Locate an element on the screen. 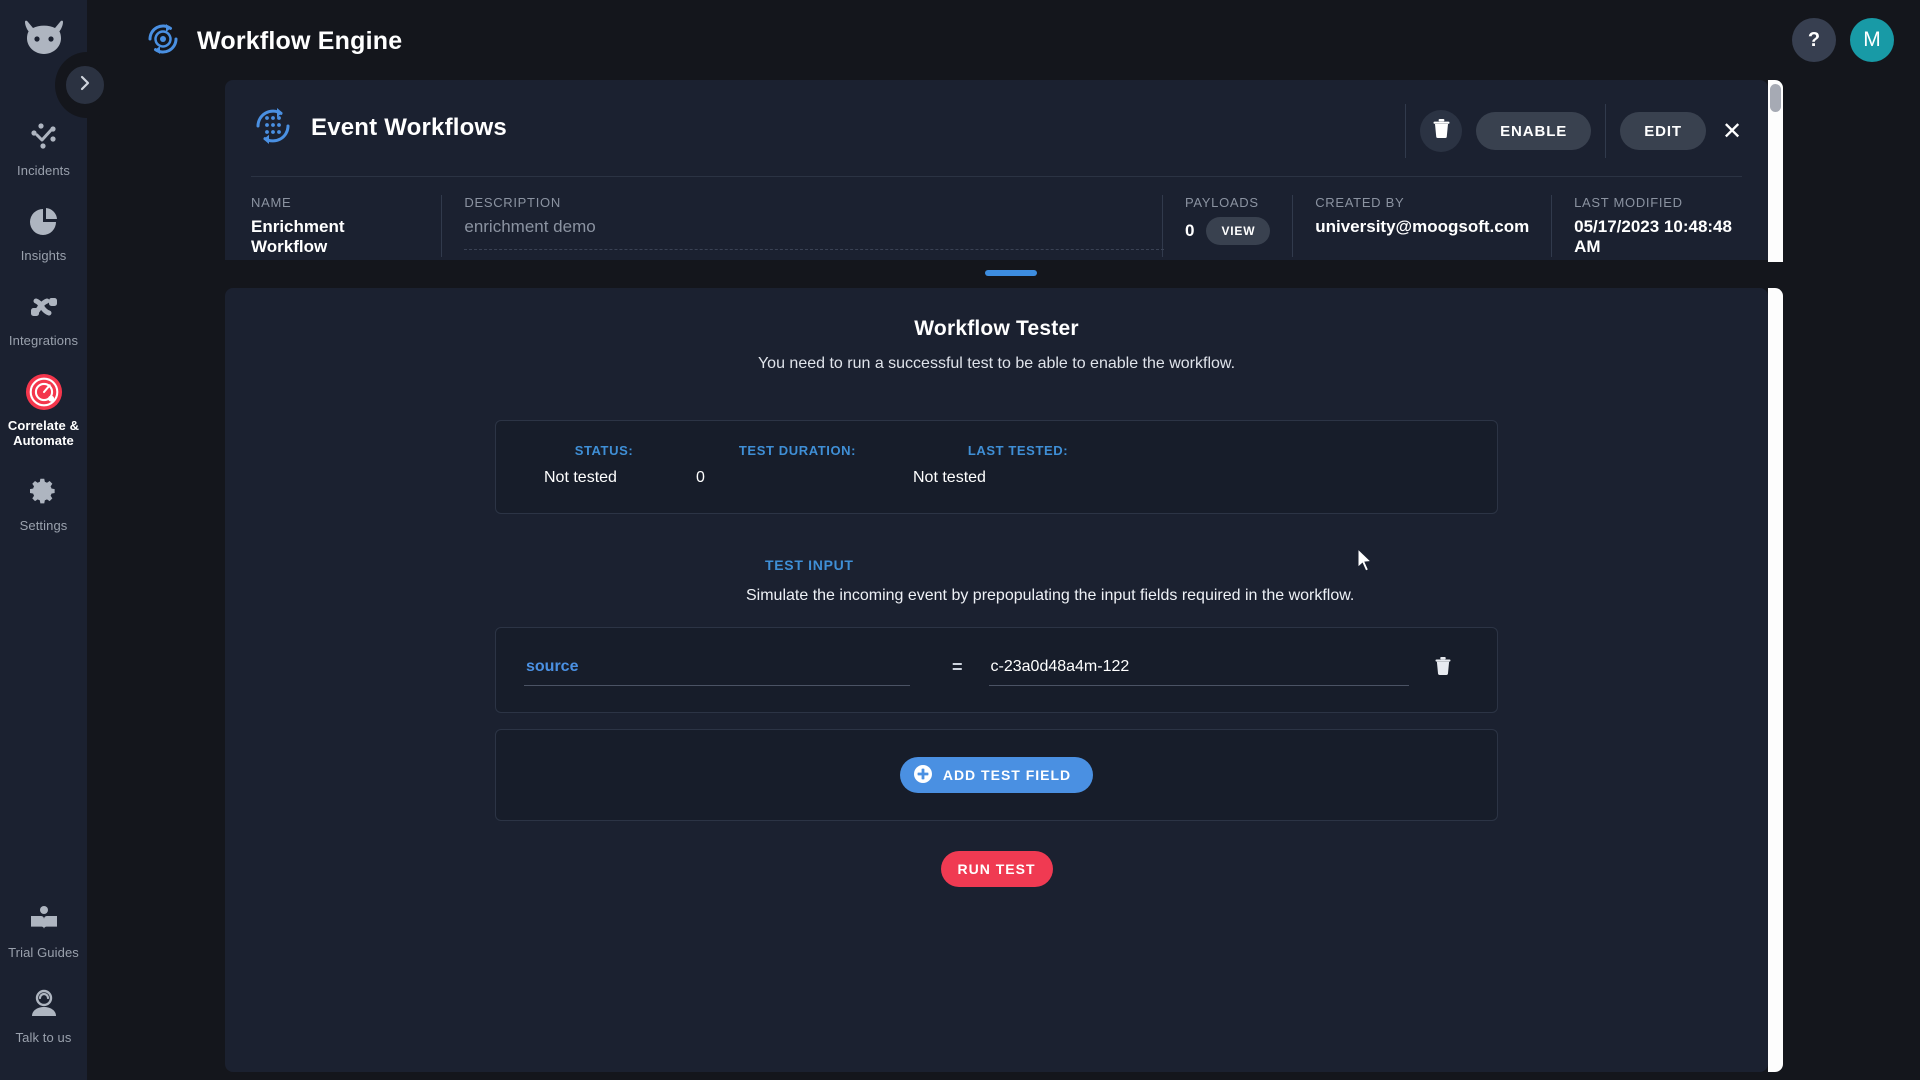 This screenshot has height=1080, width=1920. status-label: STATUS: is located at coordinates (604, 450).